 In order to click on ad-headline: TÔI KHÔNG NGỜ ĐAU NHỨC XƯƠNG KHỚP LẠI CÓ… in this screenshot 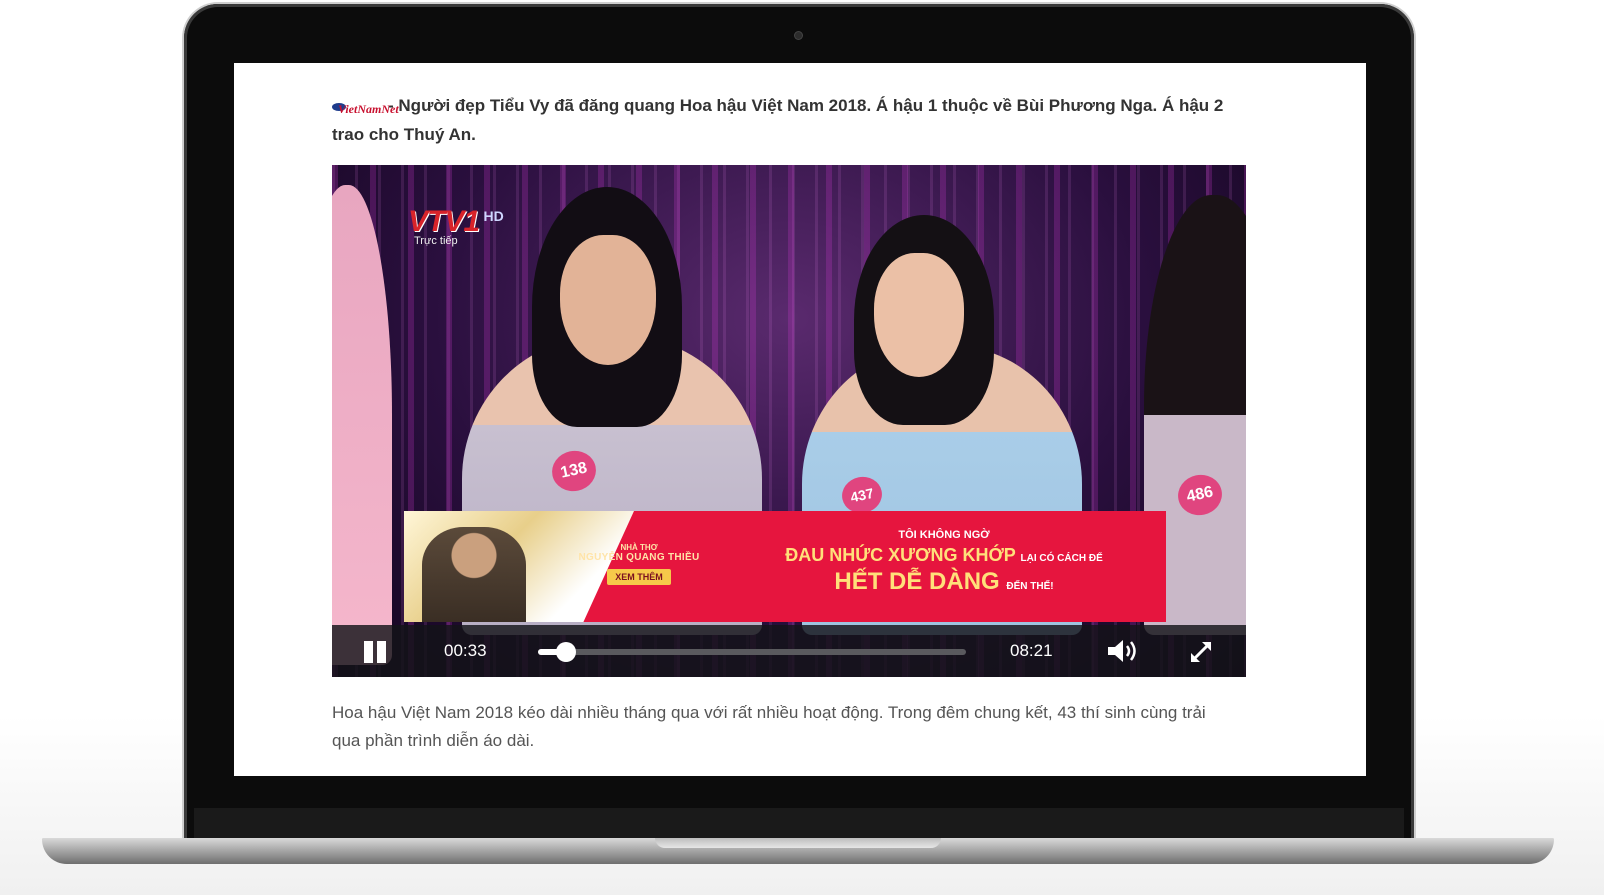, I will do `click(944, 562)`.